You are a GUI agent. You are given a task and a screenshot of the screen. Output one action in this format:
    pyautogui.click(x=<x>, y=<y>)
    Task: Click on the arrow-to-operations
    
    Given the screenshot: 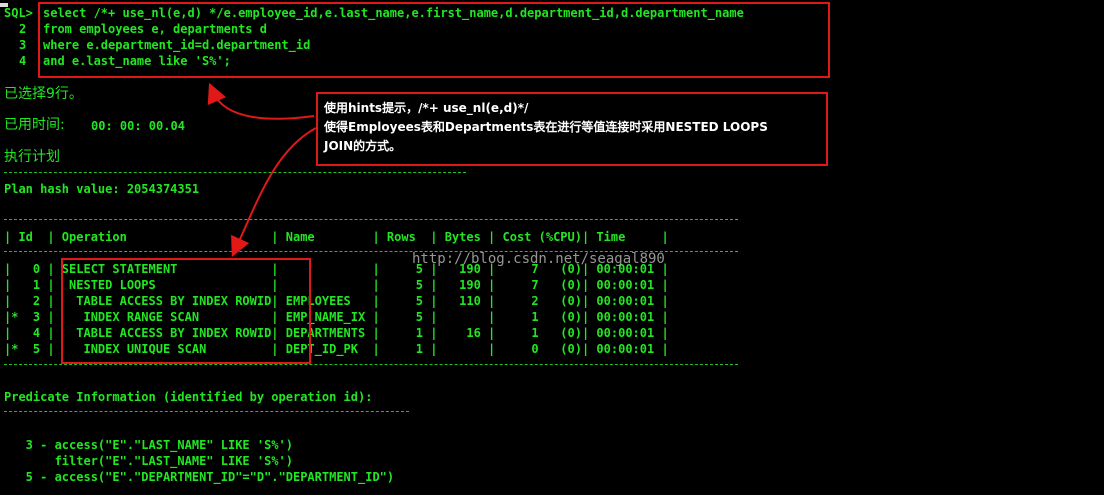 What is the action you would take?
    pyautogui.click(x=274, y=192)
    